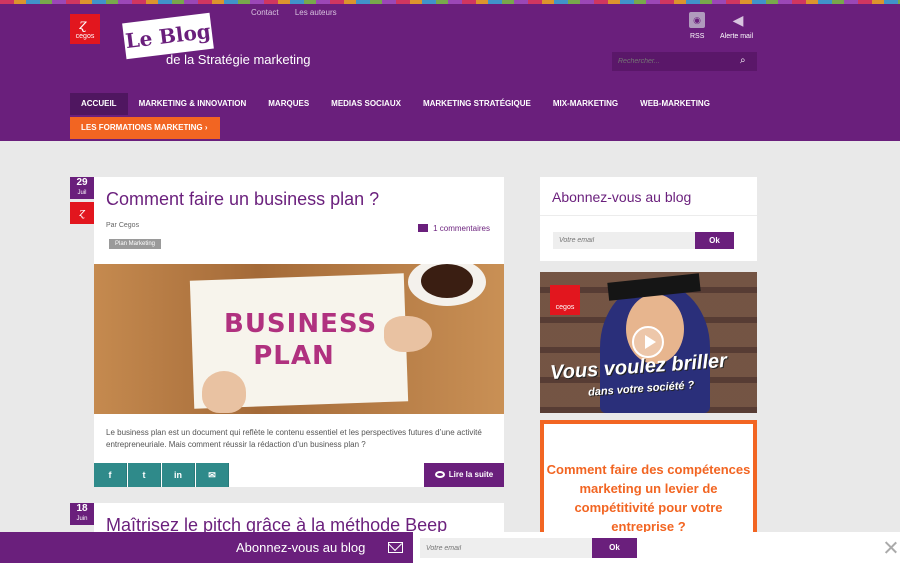 The image size is (900, 563). What do you see at coordinates (477, 104) in the screenshot?
I see `nav-item-marketing-strategique: MARKETING STRATÉGIQUE` at bounding box center [477, 104].